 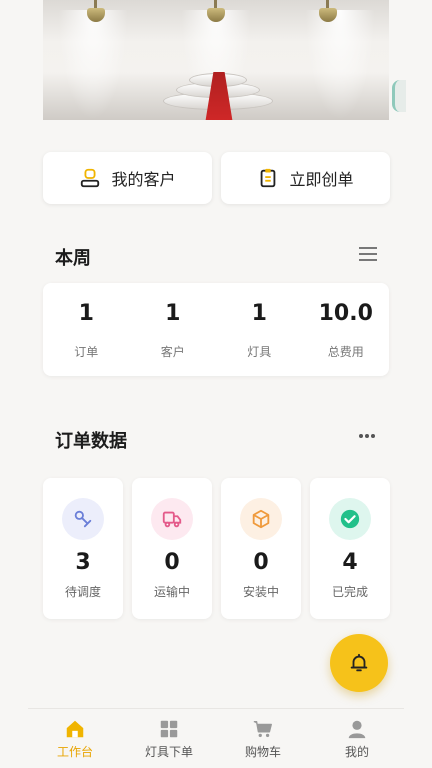 I want to click on order-status-label: 安装中, so click(x=260, y=592).